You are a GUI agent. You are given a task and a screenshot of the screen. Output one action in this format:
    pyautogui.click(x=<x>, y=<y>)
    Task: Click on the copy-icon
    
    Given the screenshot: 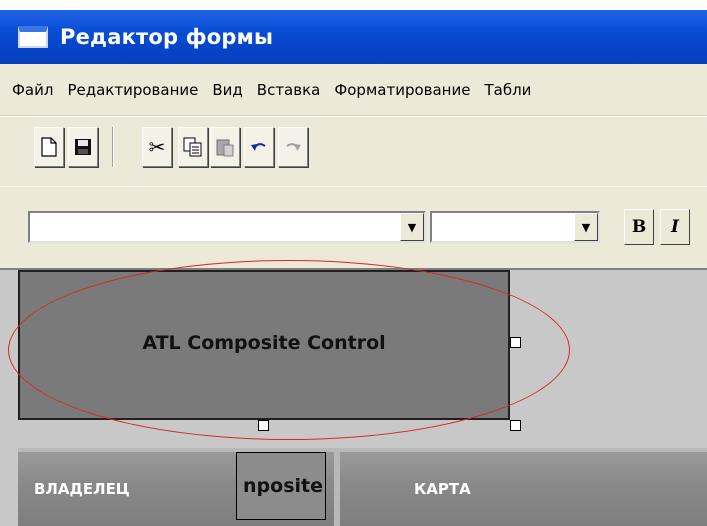 What is the action you would take?
    pyautogui.click(x=192, y=147)
    